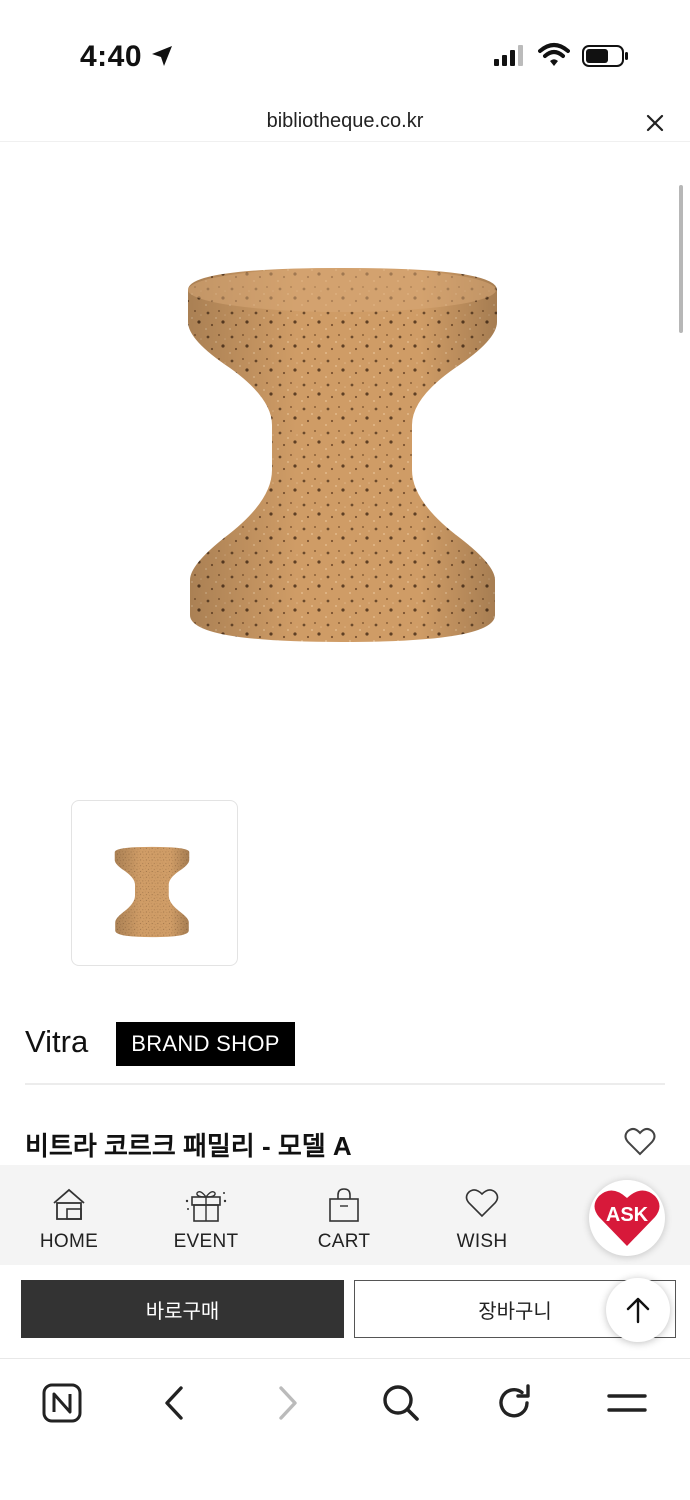  What do you see at coordinates (345, 50) in the screenshot?
I see `status-bar: 4:40` at bounding box center [345, 50].